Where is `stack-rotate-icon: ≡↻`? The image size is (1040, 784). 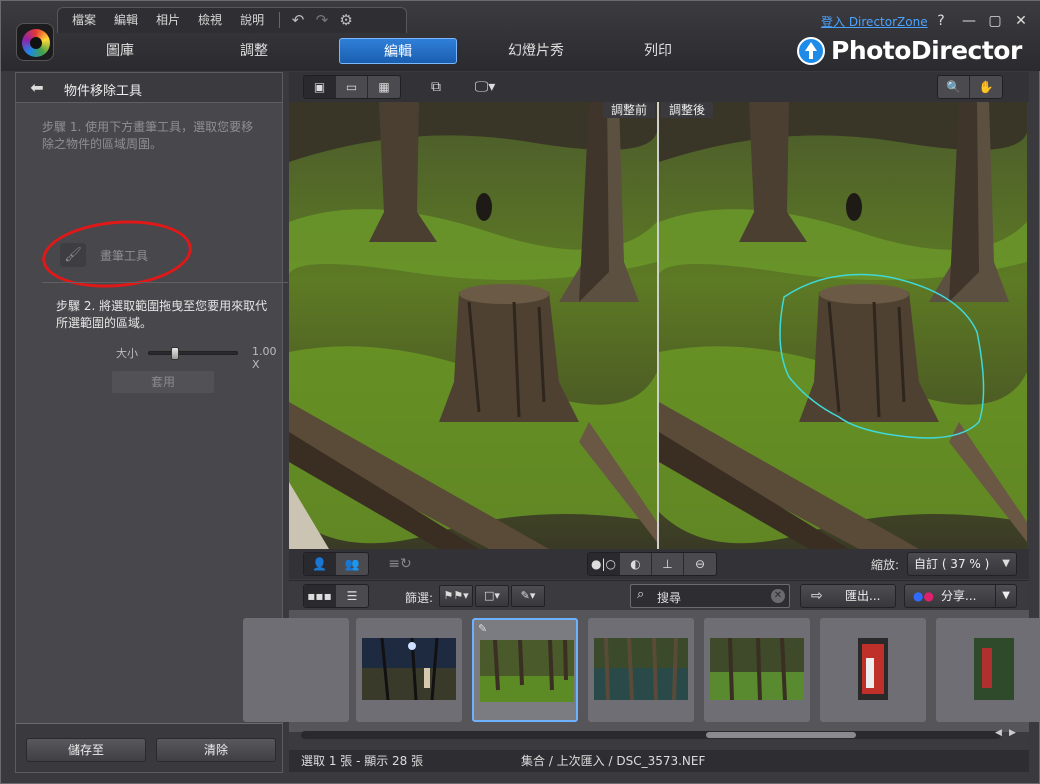
stack-rotate-icon: ≡↻ is located at coordinates (400, 564).